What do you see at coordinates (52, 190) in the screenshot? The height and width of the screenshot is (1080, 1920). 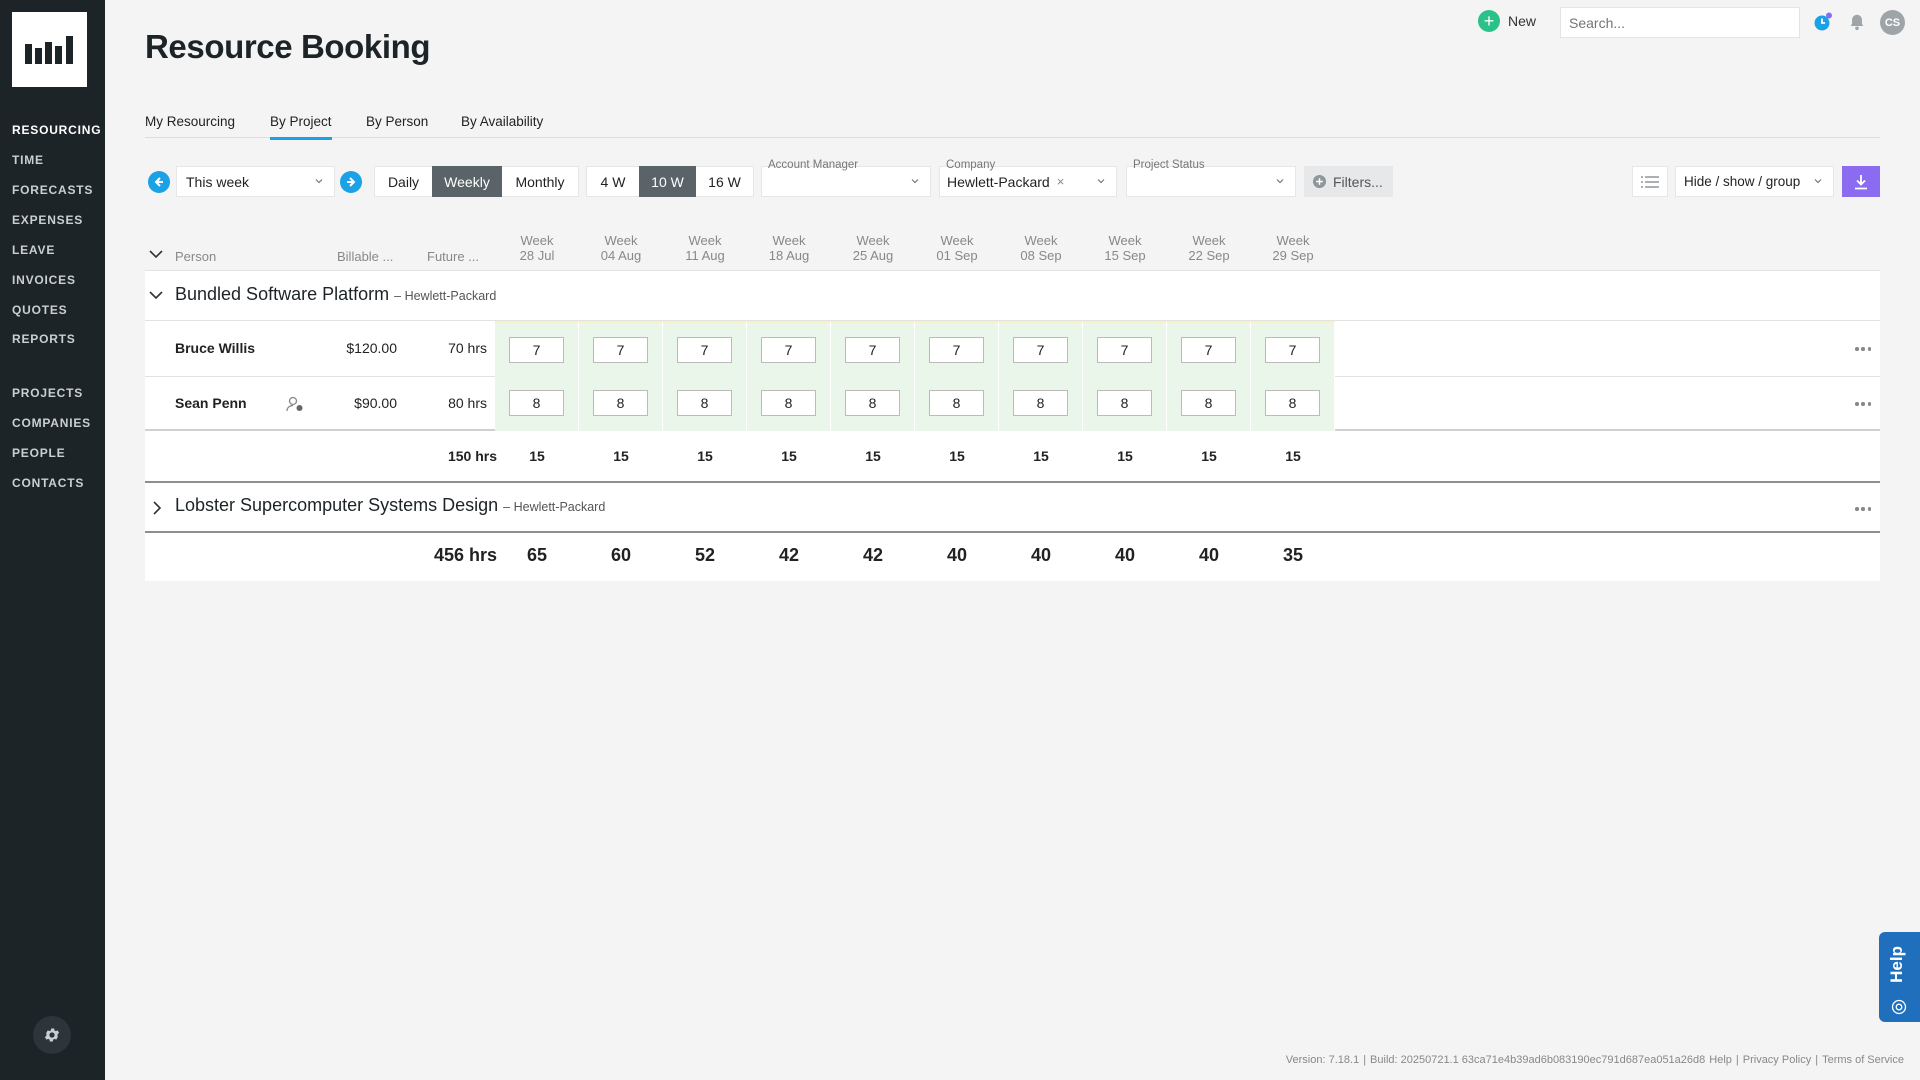 I see `sidebar-item-forecasts: FORECASTS` at bounding box center [52, 190].